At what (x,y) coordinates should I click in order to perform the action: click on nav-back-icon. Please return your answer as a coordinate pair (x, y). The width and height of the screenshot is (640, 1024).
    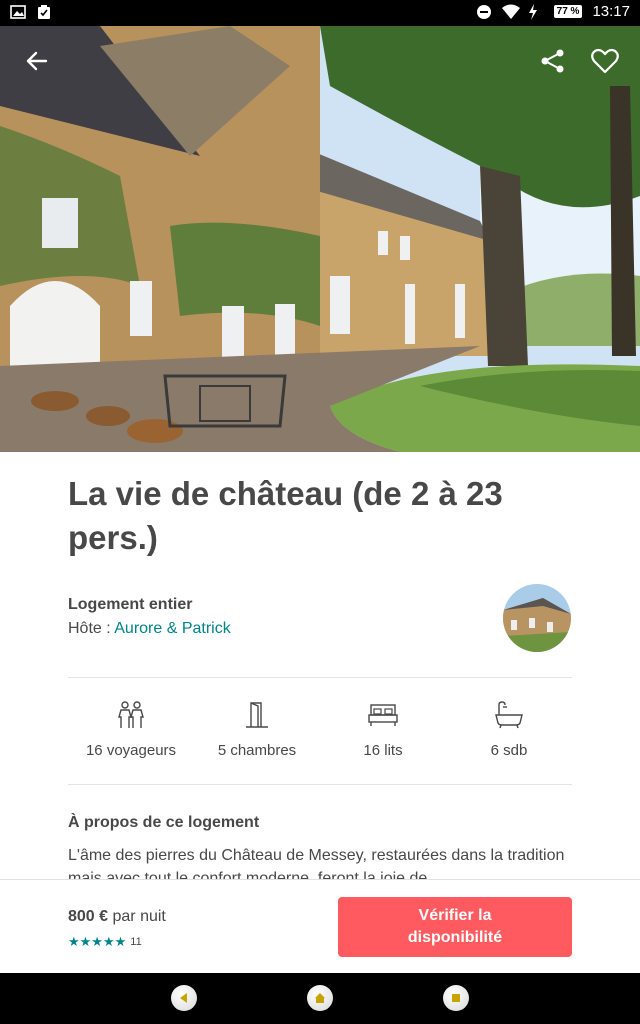
    Looking at the image, I should click on (183, 998).